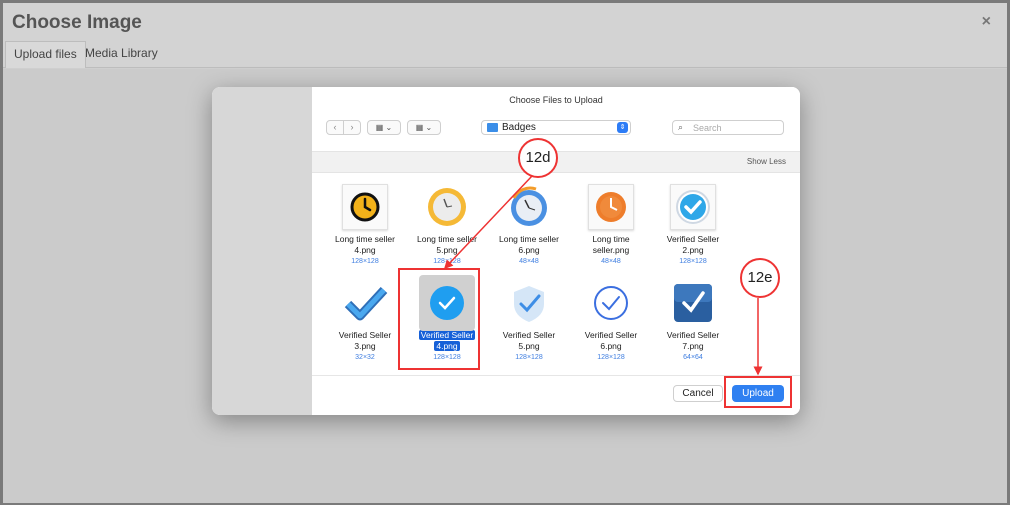  I want to click on file-item: Long time seller 6.png 48×48, so click(529, 224).